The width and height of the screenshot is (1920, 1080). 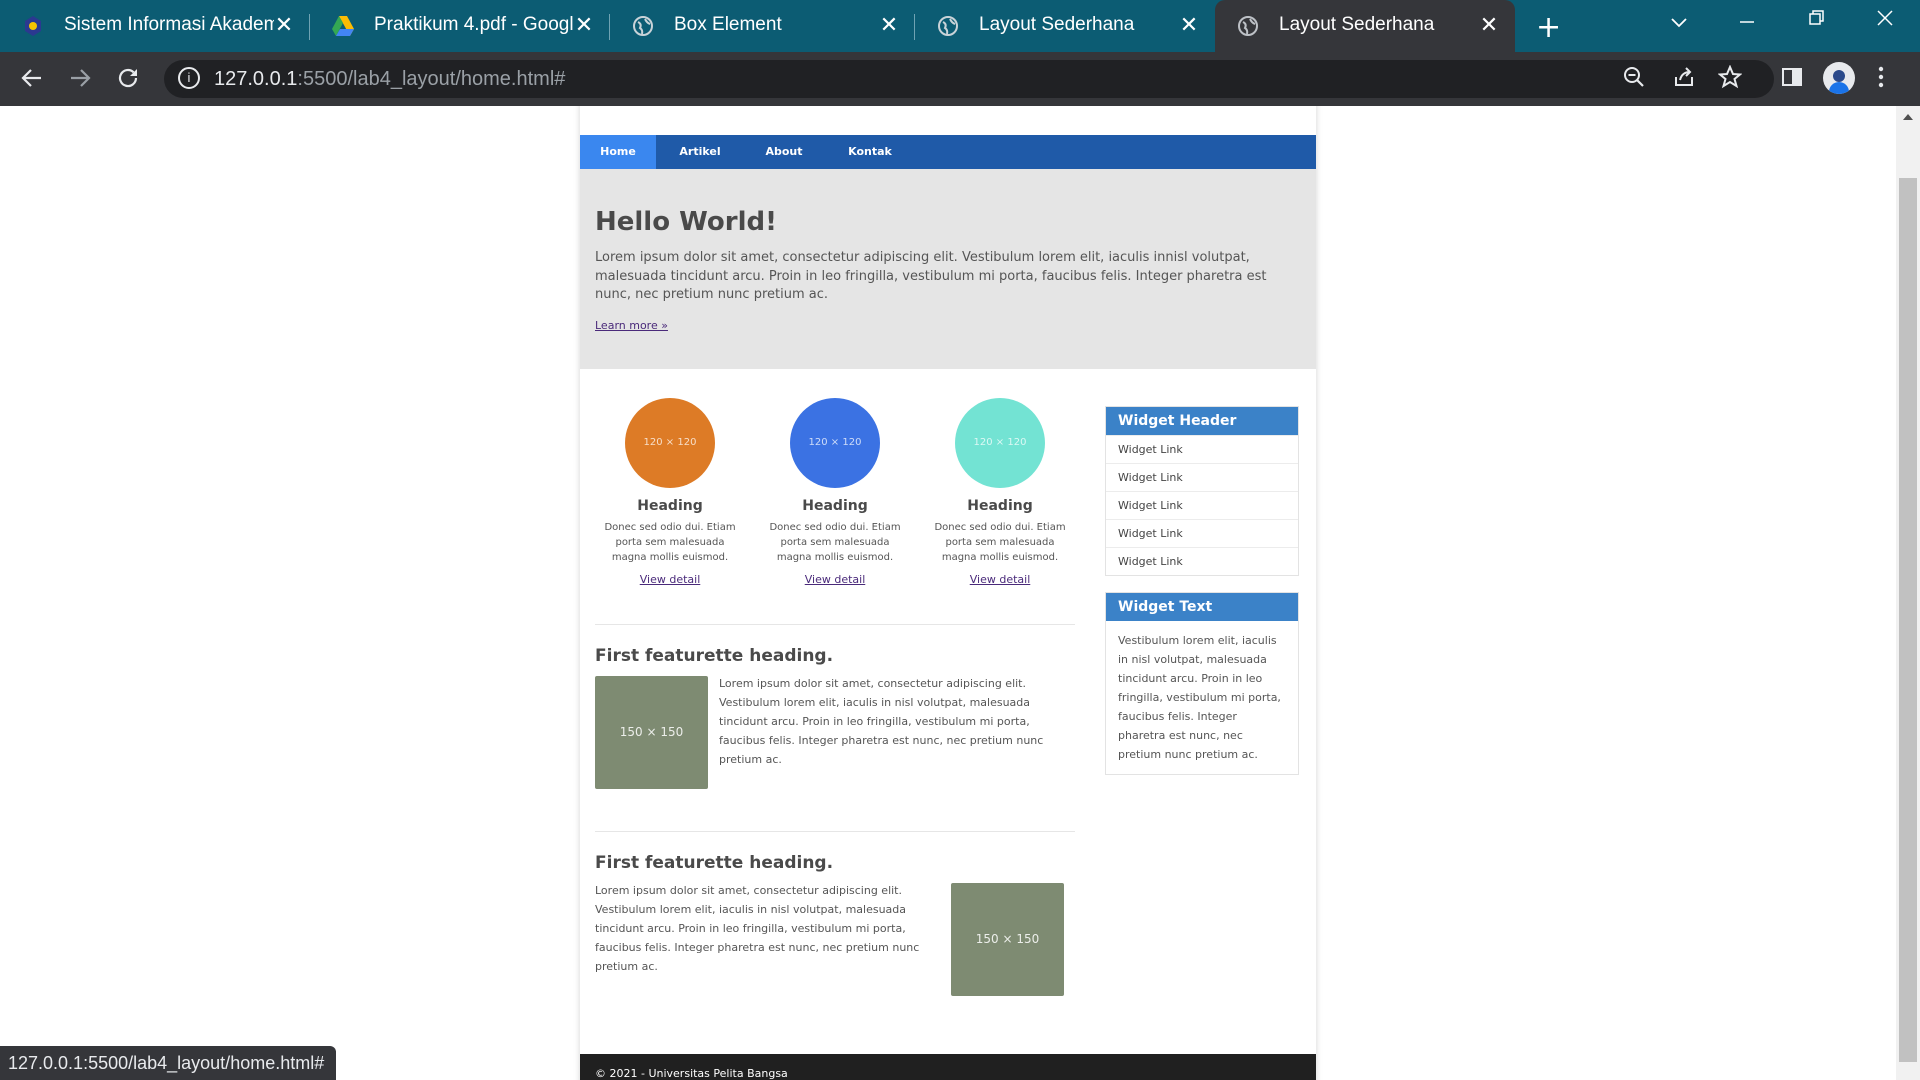 I want to click on scrollbar-thumb, so click(x=1908, y=620).